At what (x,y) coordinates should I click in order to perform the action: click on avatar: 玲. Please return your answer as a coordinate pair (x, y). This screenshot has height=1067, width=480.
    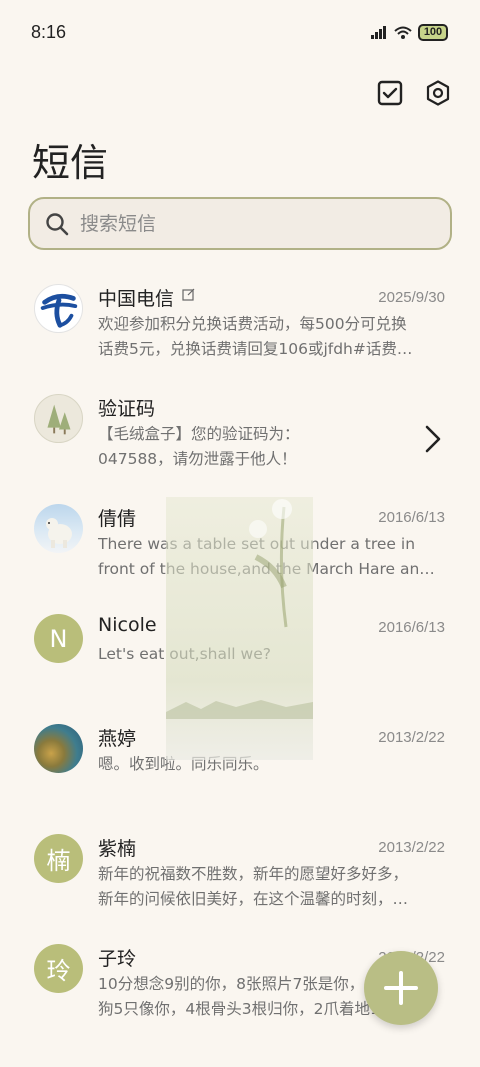
    Looking at the image, I should click on (58, 968).